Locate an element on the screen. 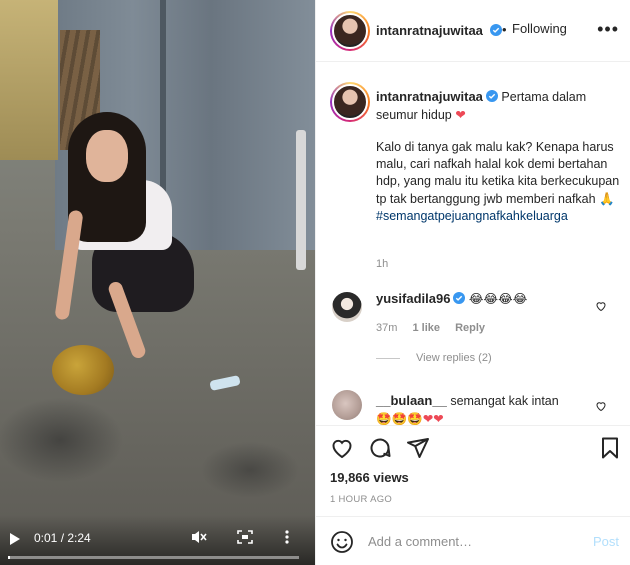 This screenshot has width=630, height=565. pray-emoji: 🙏 is located at coordinates (607, 198).